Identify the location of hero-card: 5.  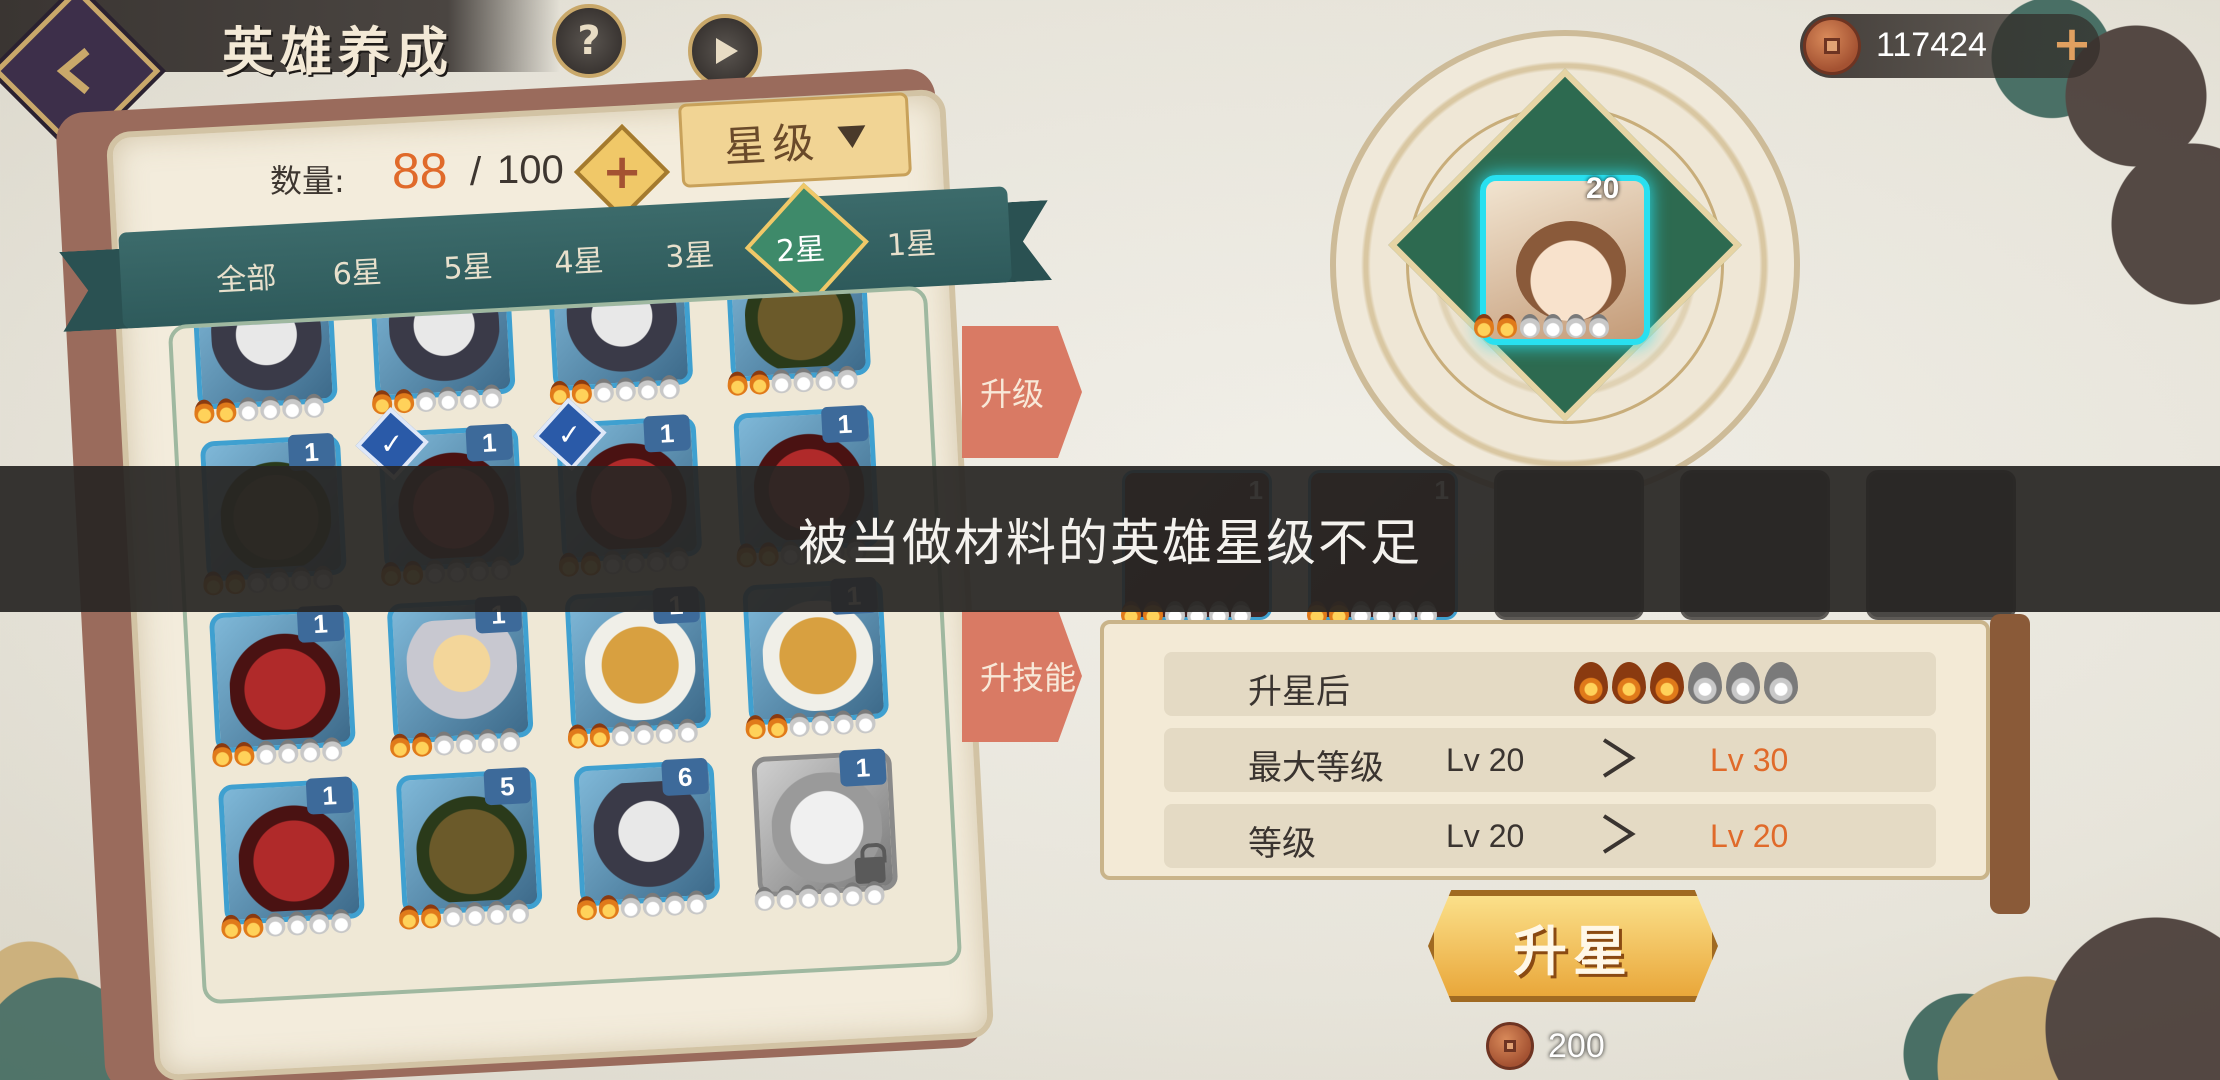
(469, 849).